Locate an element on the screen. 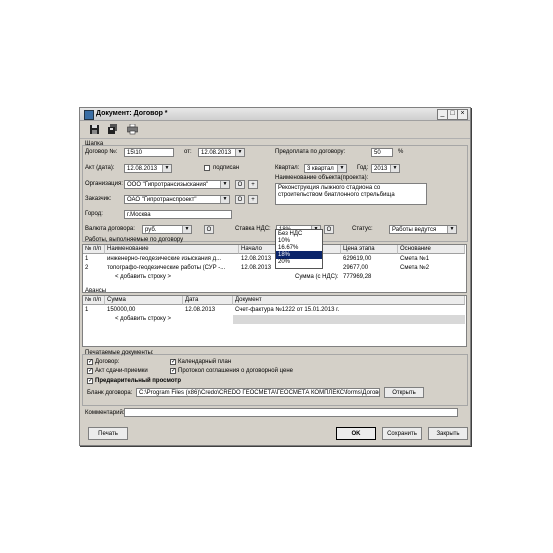  table-cell: 629619,00 is located at coordinates (369, 259).